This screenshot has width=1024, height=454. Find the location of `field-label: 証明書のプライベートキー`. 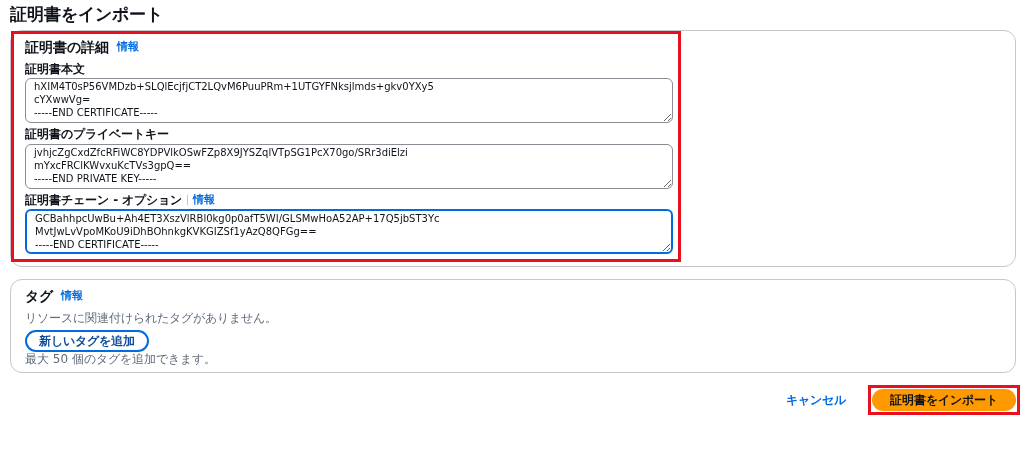

field-label: 証明書のプライベートキー is located at coordinates (97, 134).